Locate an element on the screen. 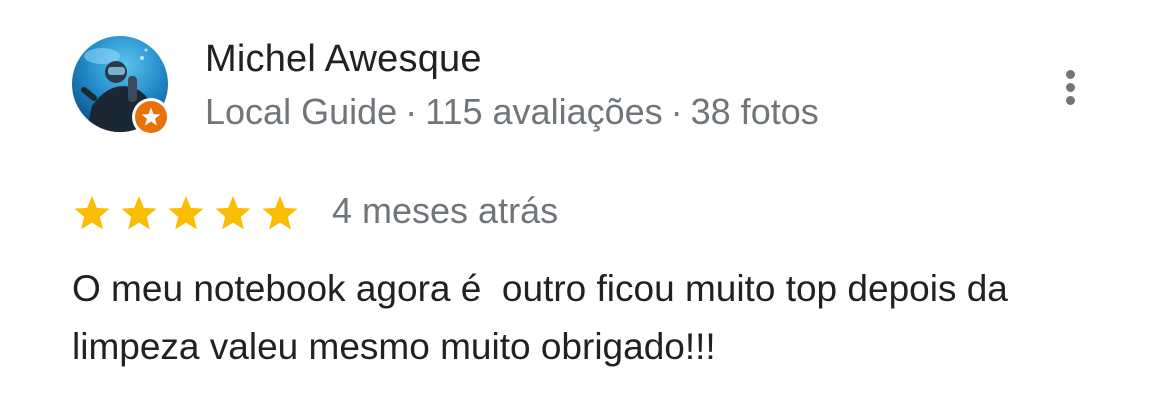 The image size is (1170, 395). reviews-count: 115 avaliações is located at coordinates (544, 111).